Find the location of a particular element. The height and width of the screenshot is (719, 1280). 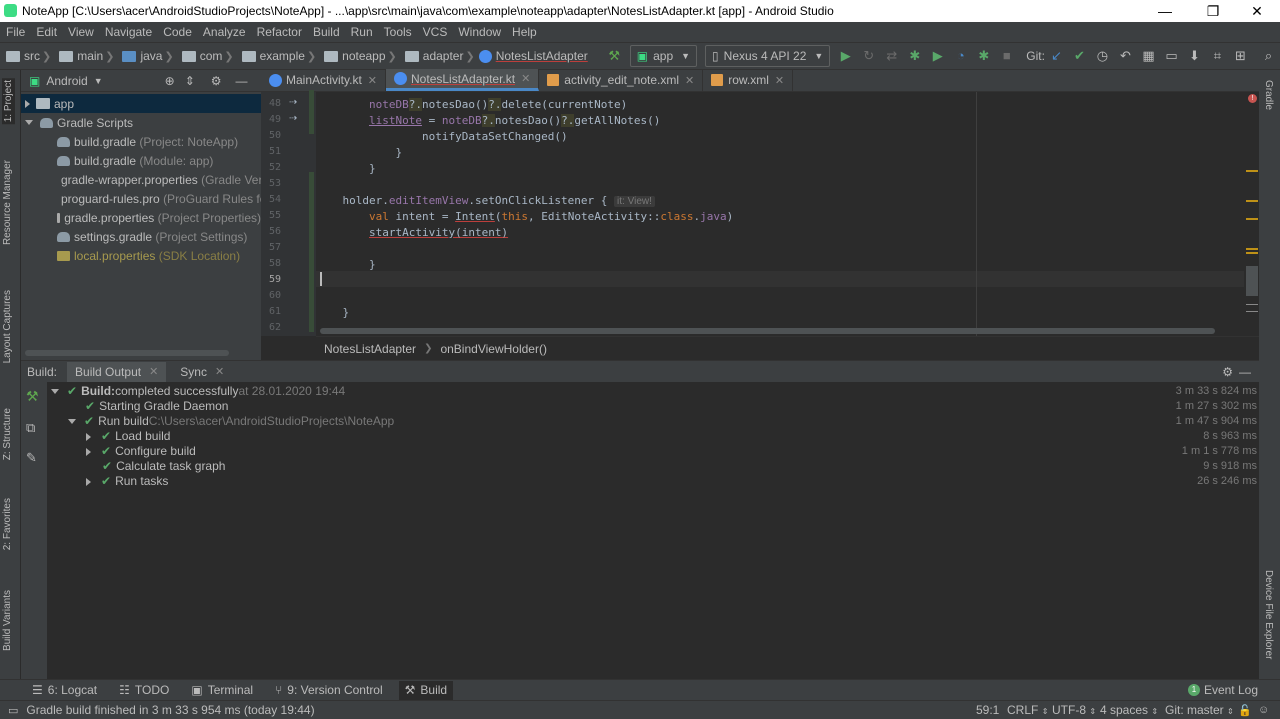

vcs-change-marker is located at coordinates (311, 112).